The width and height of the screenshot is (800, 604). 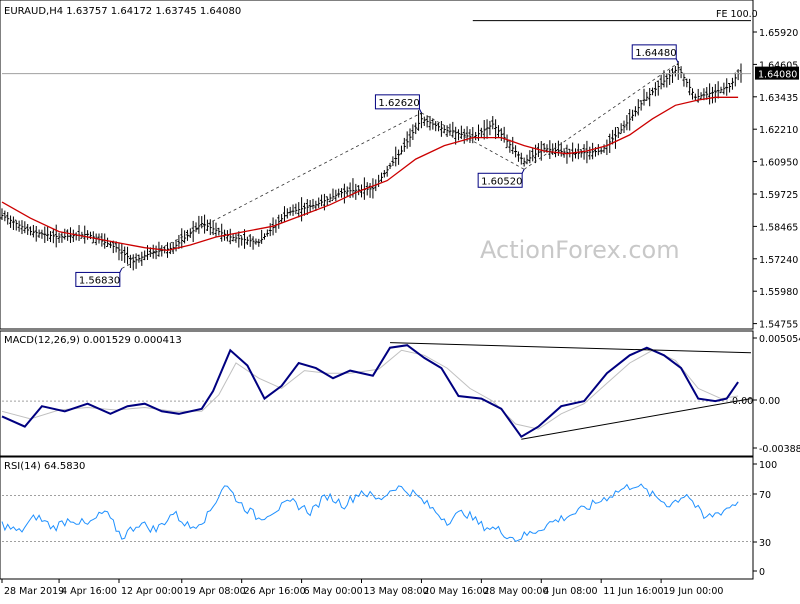 What do you see at coordinates (779, 339) in the screenshot?
I see `macd-tick-label: 0.005054` at bounding box center [779, 339].